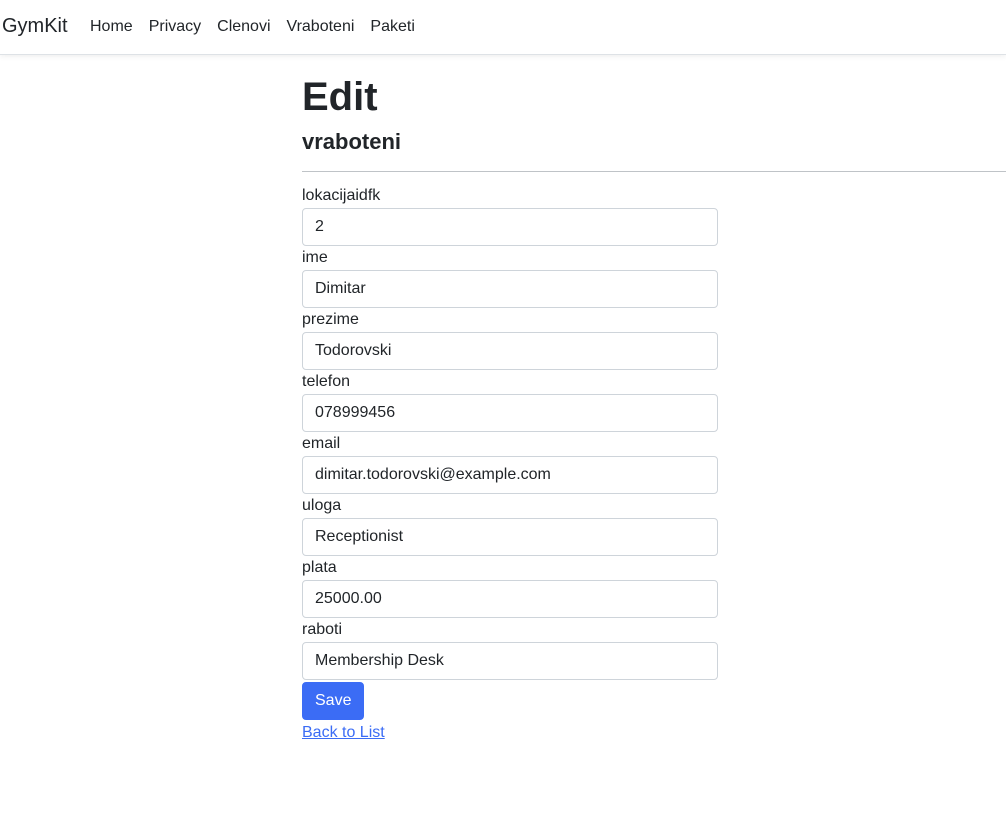 The image size is (1006, 819). I want to click on field-telefon: telefon, so click(510, 402).